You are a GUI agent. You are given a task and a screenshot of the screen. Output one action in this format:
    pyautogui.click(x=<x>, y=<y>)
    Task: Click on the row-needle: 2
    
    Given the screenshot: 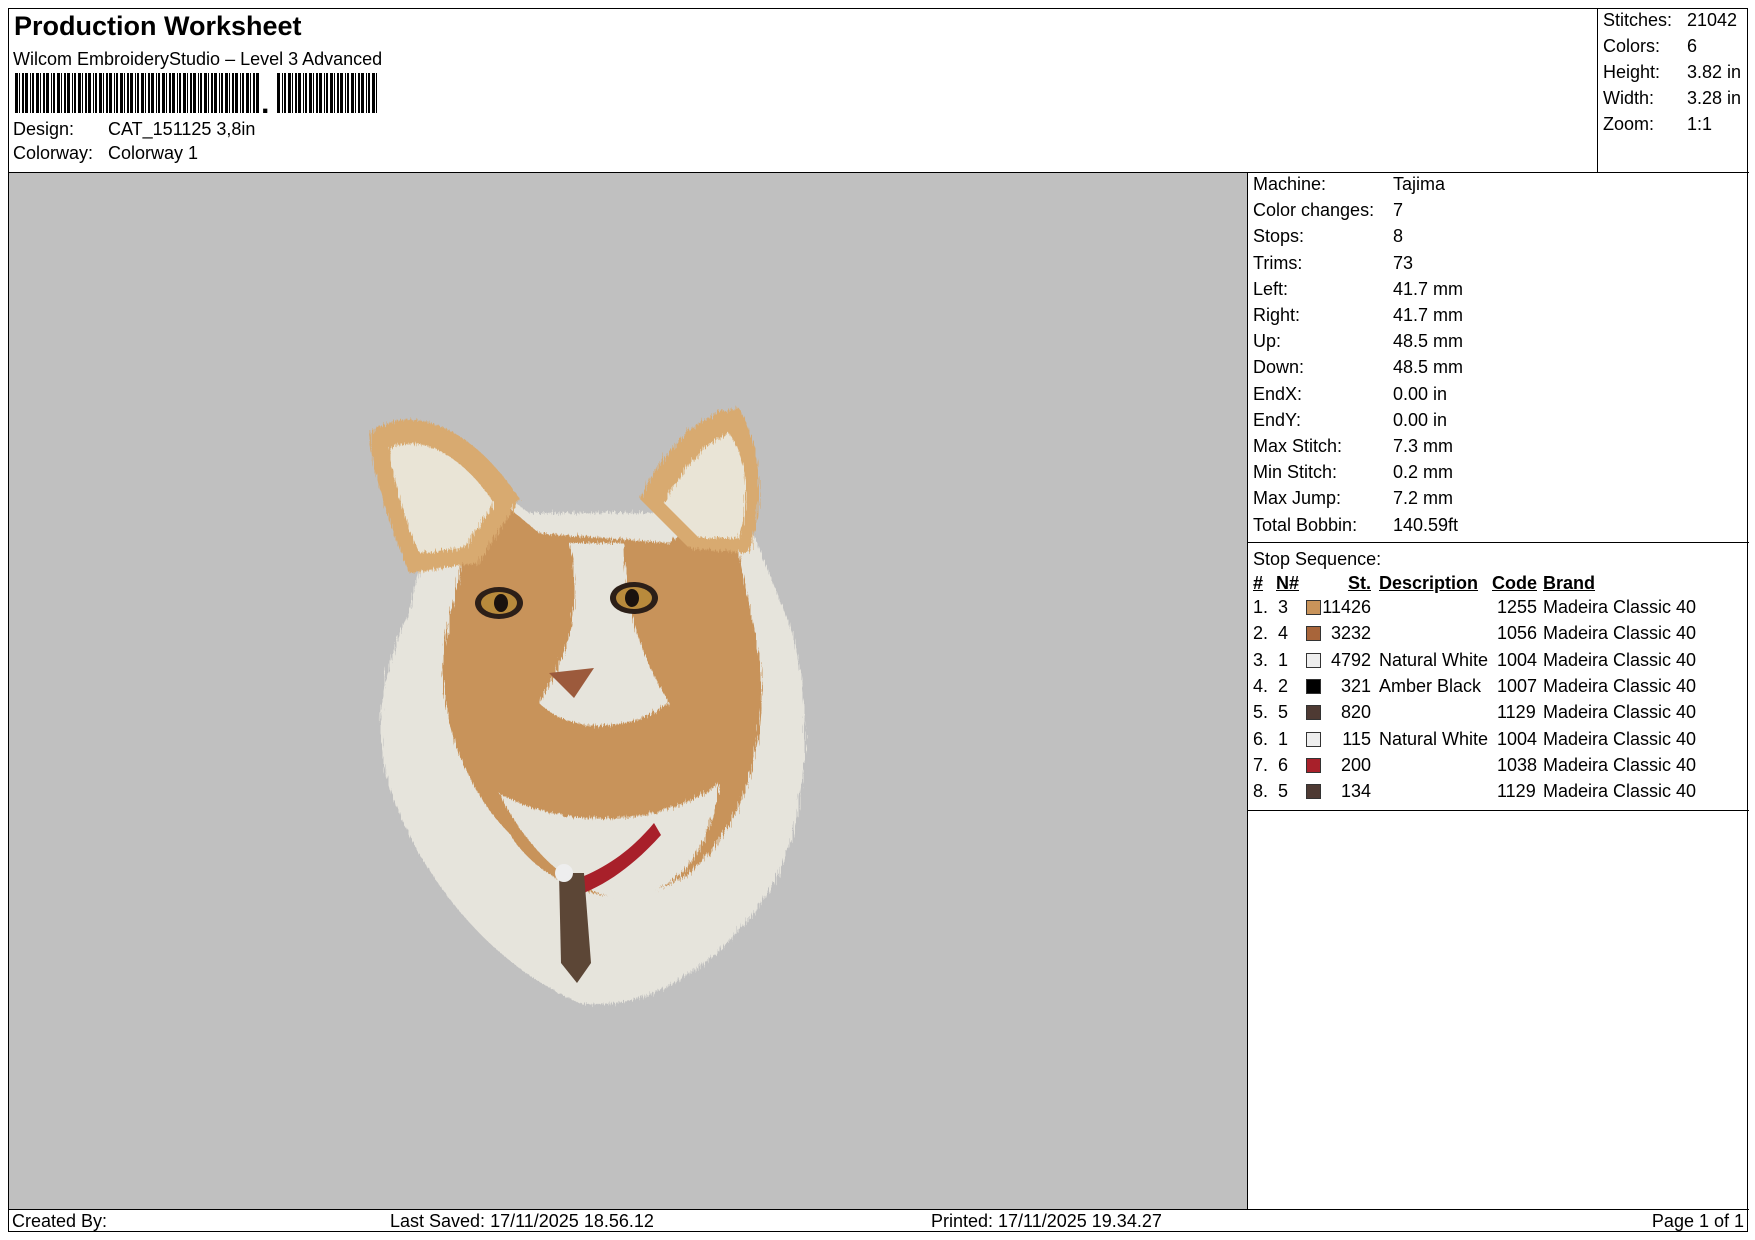 What is the action you would take?
    pyautogui.click(x=1283, y=685)
    